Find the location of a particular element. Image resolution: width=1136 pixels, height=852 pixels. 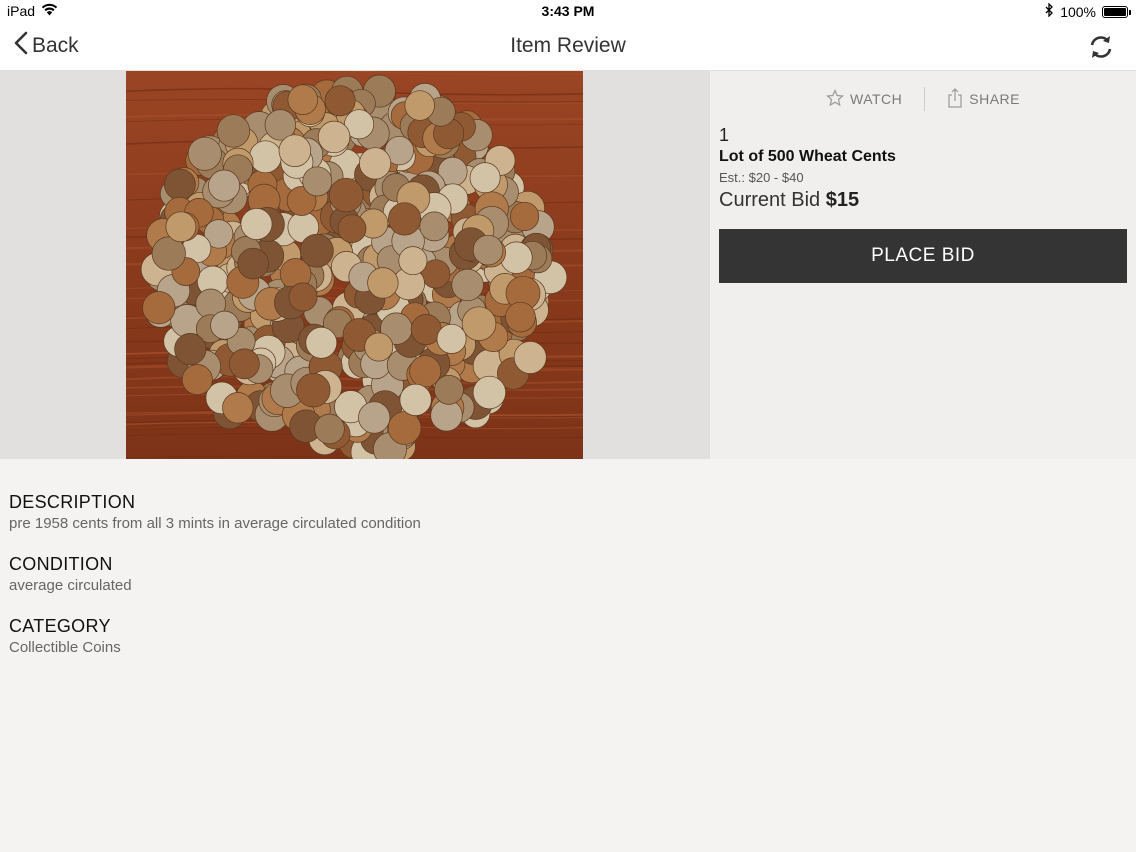

refresh-icon is located at coordinates (1101, 51).